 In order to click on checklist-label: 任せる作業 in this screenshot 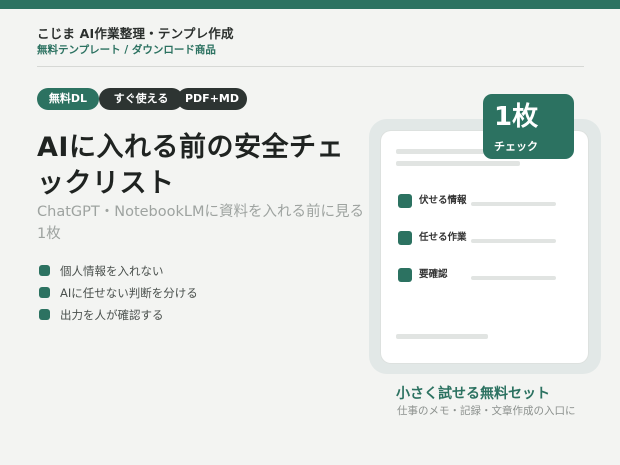, I will do `click(443, 237)`.